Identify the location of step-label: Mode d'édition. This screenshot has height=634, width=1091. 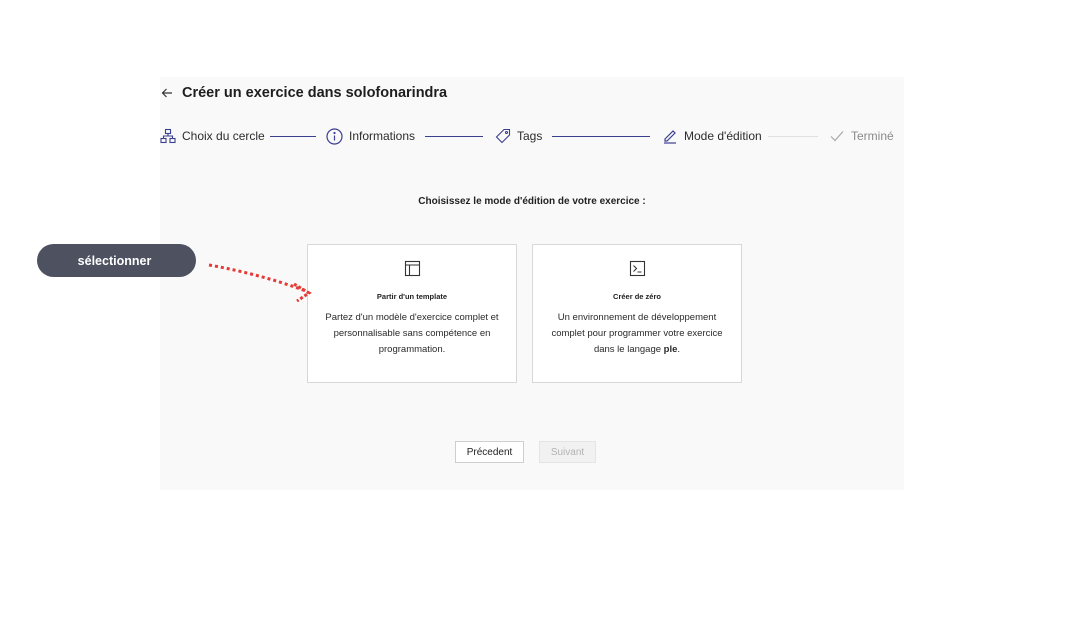
(723, 136).